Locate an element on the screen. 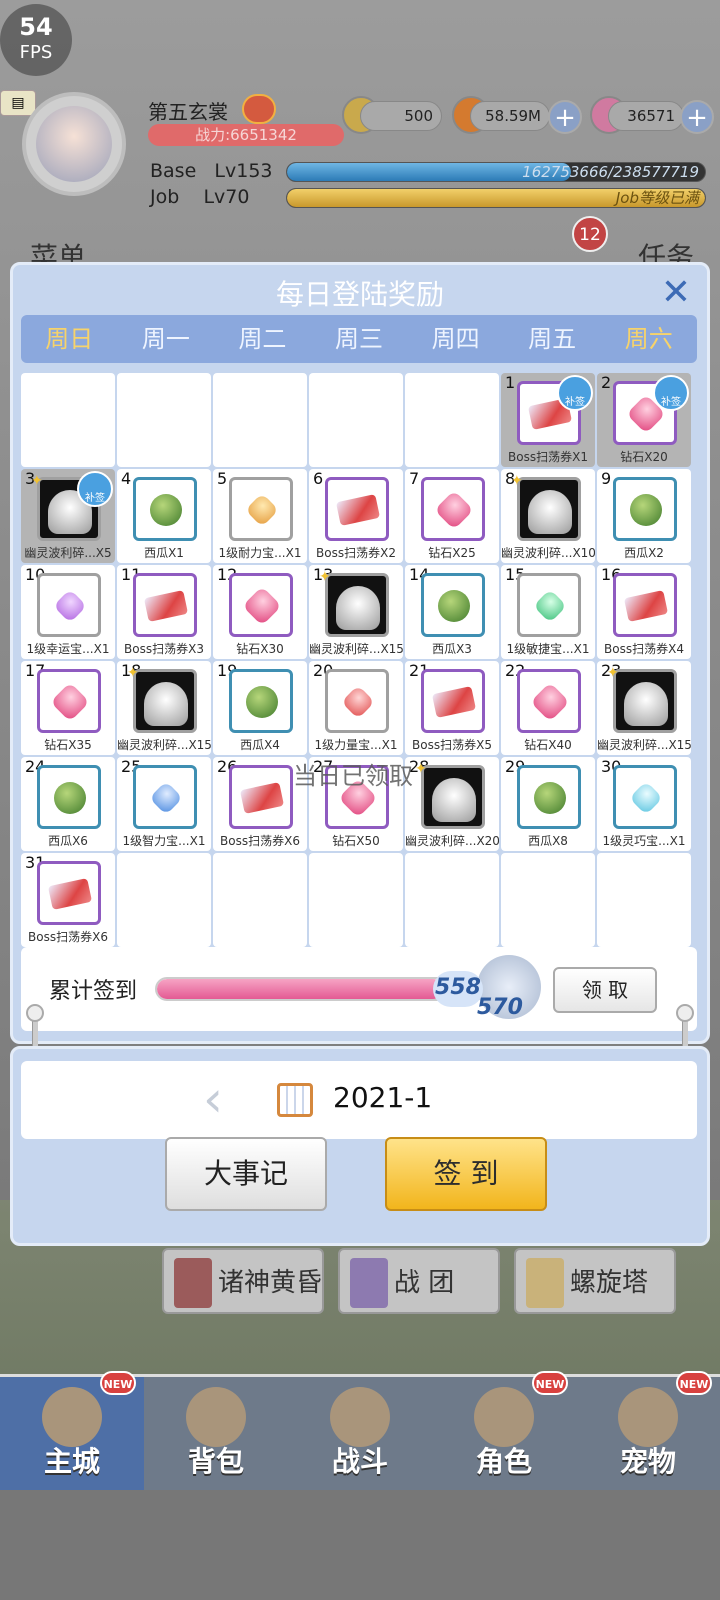 Image resolution: width=720 pixels, height=1600 pixels. reward-label: 1级灵巧宝...X1 is located at coordinates (644, 841).